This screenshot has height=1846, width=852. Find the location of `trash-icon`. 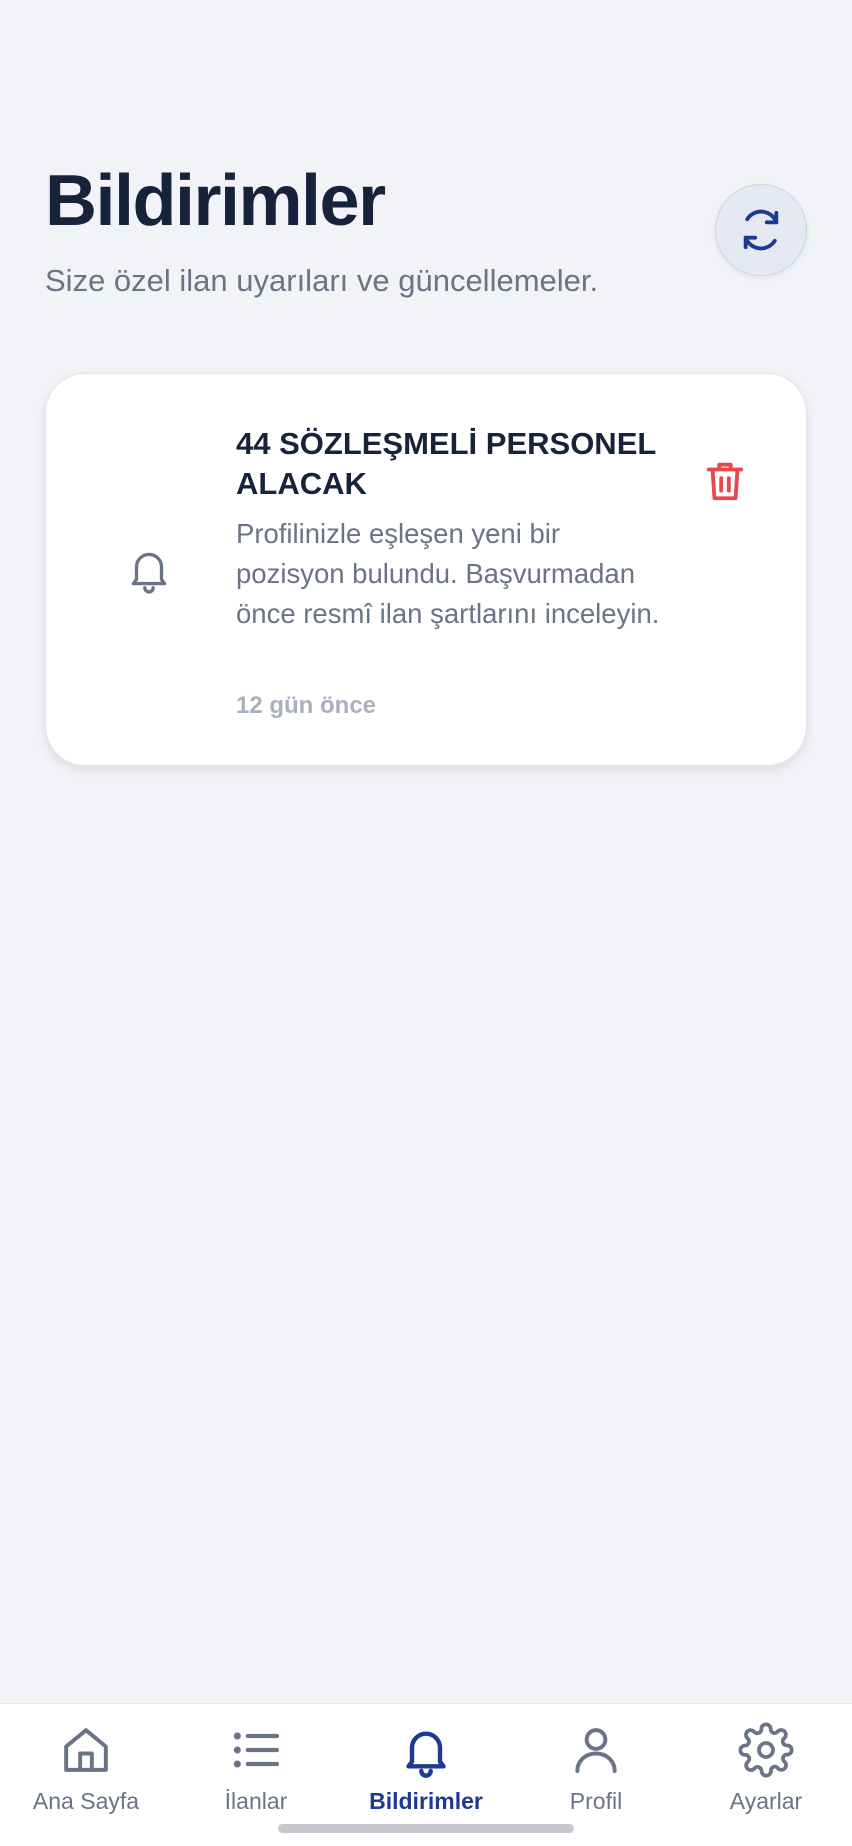

trash-icon is located at coordinates (725, 481).